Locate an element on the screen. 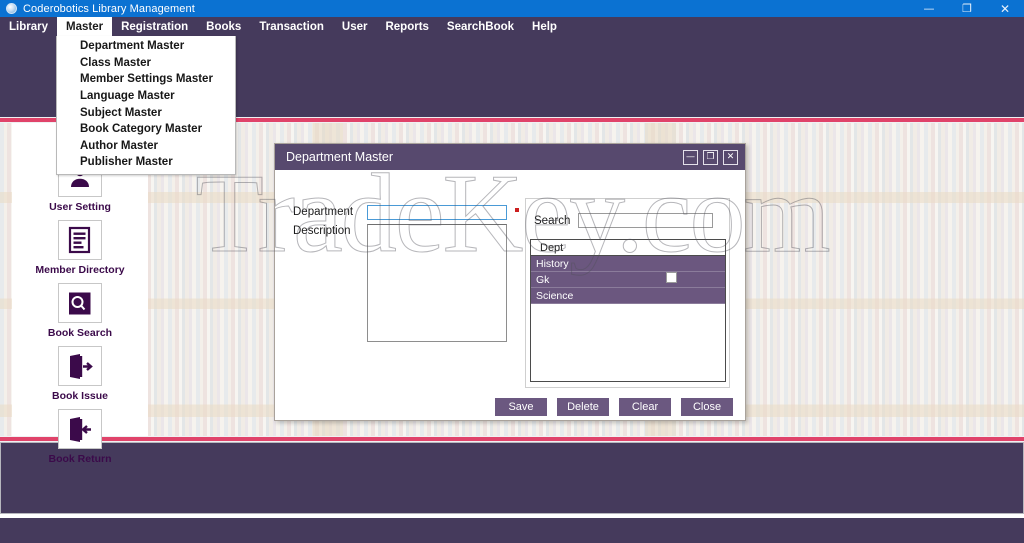  sidebar-label-book-return: Book Return is located at coordinates (80, 459).